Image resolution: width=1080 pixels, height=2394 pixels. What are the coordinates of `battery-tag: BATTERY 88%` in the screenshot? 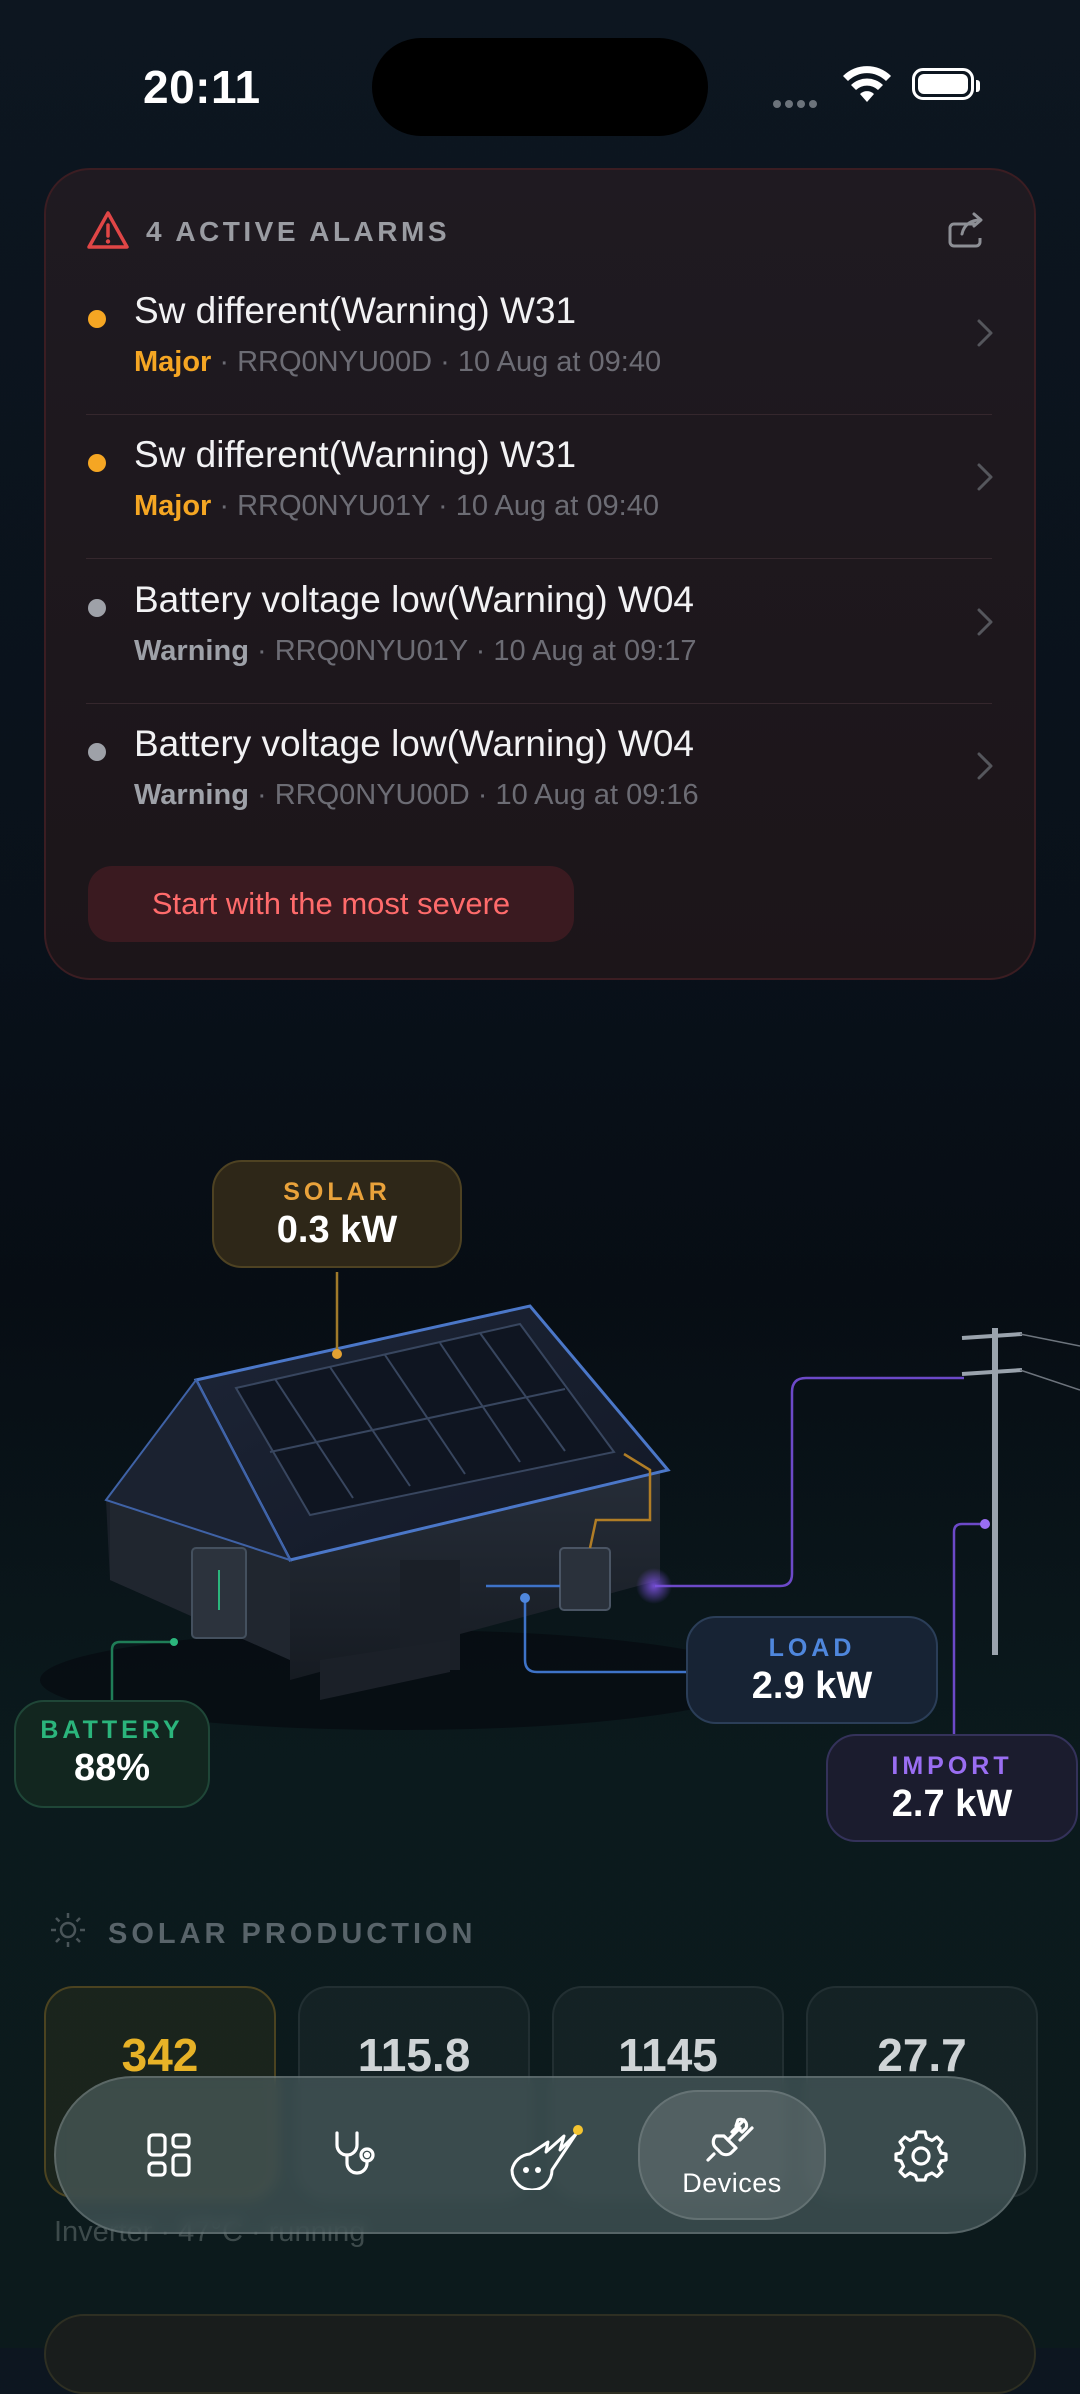 It's located at (112, 1754).